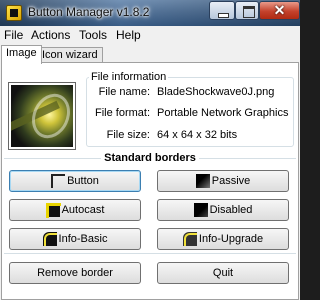  What do you see at coordinates (197, 135) in the screenshot?
I see `file-size-value: 64 x 64 x 32 bits` at bounding box center [197, 135].